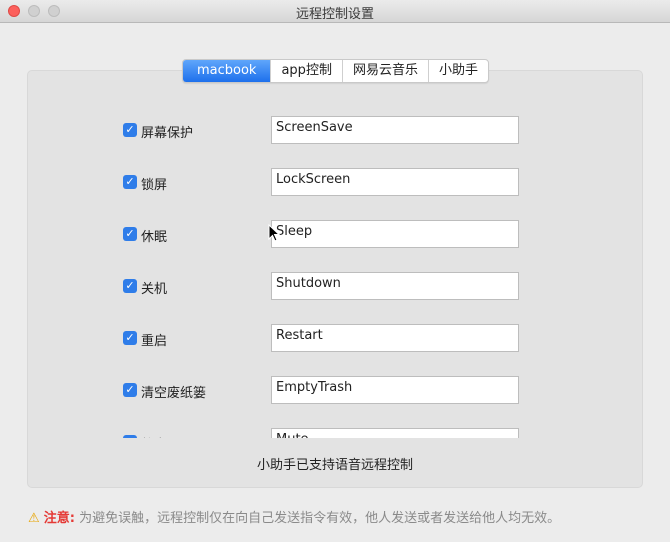 This screenshot has height=542, width=670. What do you see at coordinates (130, 286) in the screenshot?
I see `shutdown-checkbox: ✓` at bounding box center [130, 286].